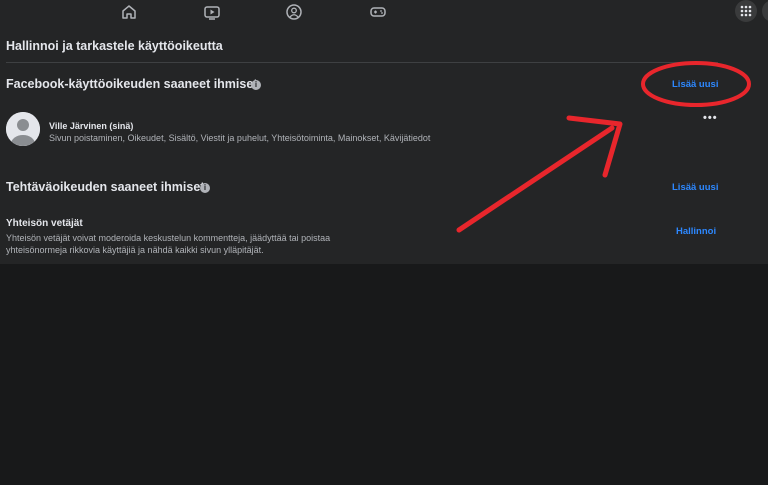 The image size is (768, 485). I want to click on annotation-overlay, so click(603, 147).